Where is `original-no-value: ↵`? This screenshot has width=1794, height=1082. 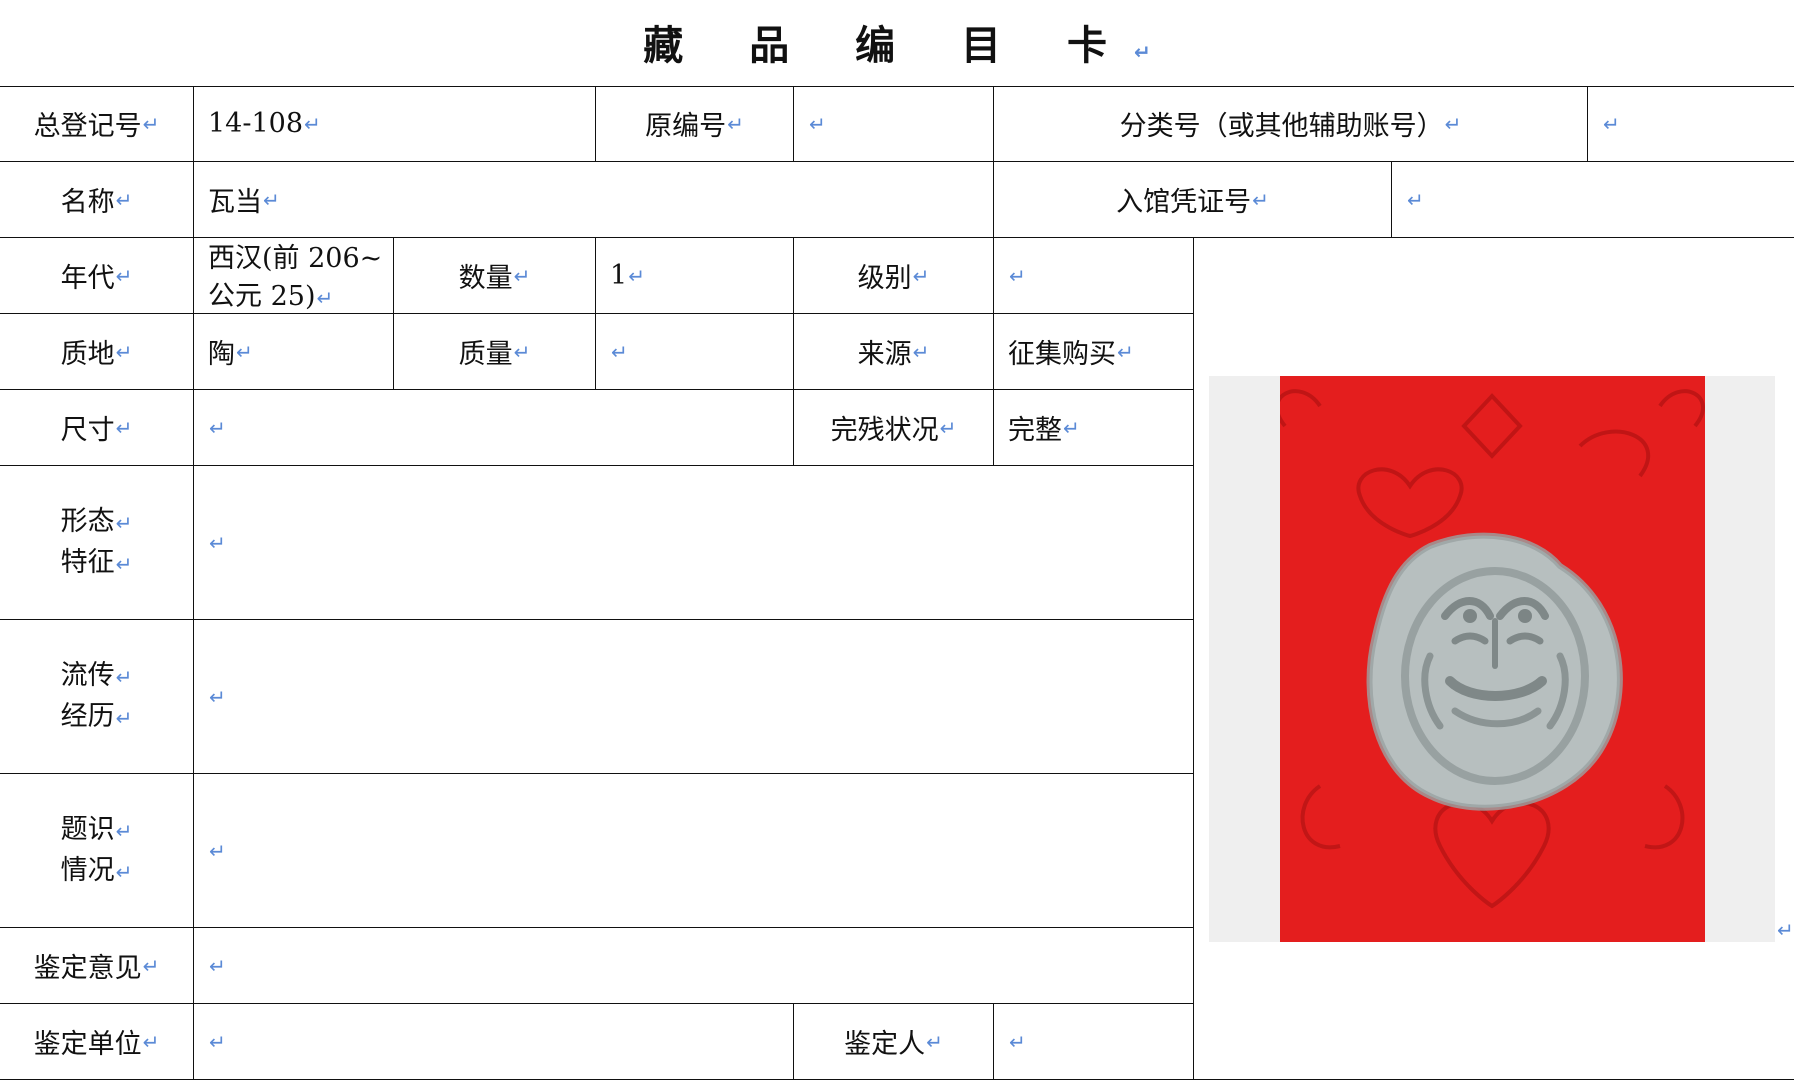 original-no-value: ↵ is located at coordinates (894, 124).